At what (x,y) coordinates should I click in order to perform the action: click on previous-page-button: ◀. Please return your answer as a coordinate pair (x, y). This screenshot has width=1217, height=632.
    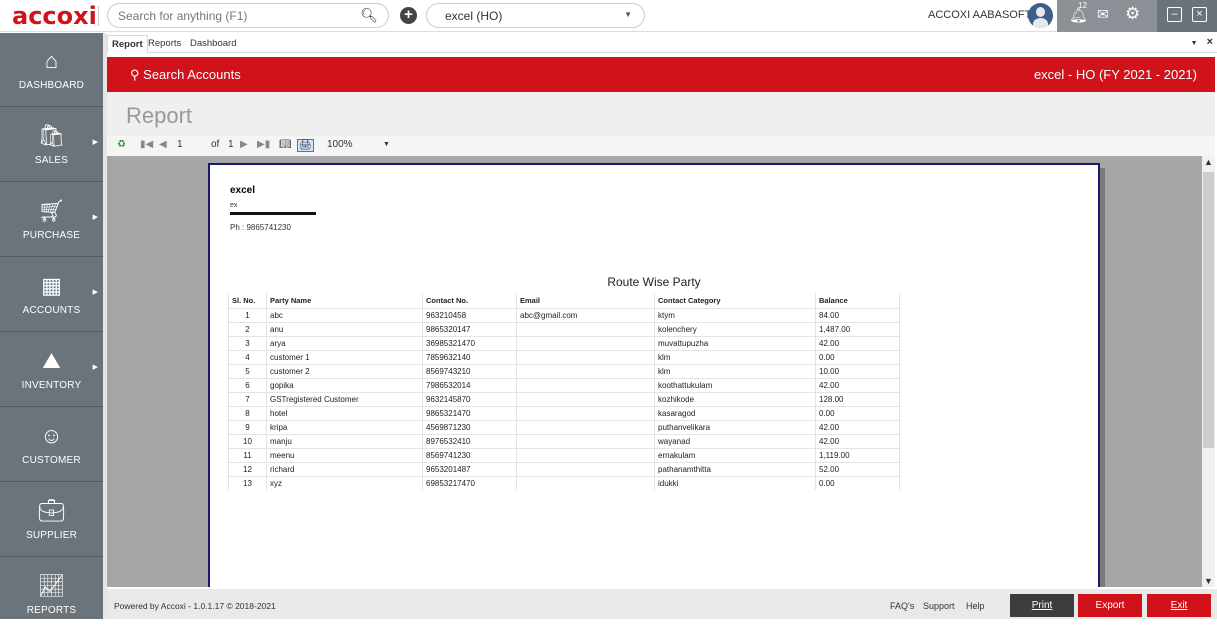
    Looking at the image, I should click on (163, 144).